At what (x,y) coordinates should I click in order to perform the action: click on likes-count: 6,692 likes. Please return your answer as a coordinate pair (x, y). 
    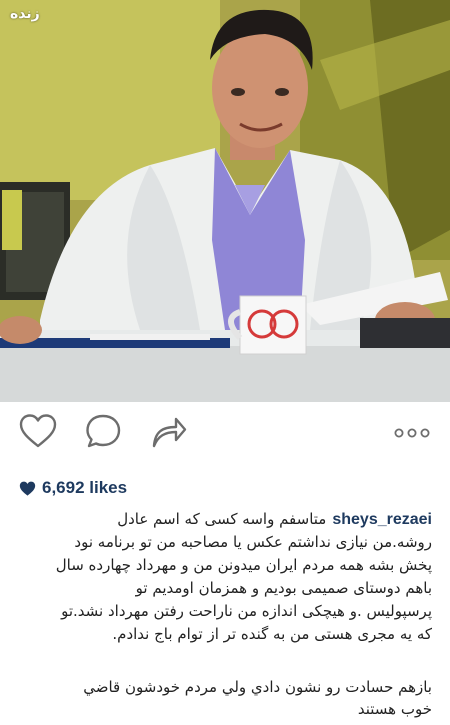
    Looking at the image, I should click on (85, 487).